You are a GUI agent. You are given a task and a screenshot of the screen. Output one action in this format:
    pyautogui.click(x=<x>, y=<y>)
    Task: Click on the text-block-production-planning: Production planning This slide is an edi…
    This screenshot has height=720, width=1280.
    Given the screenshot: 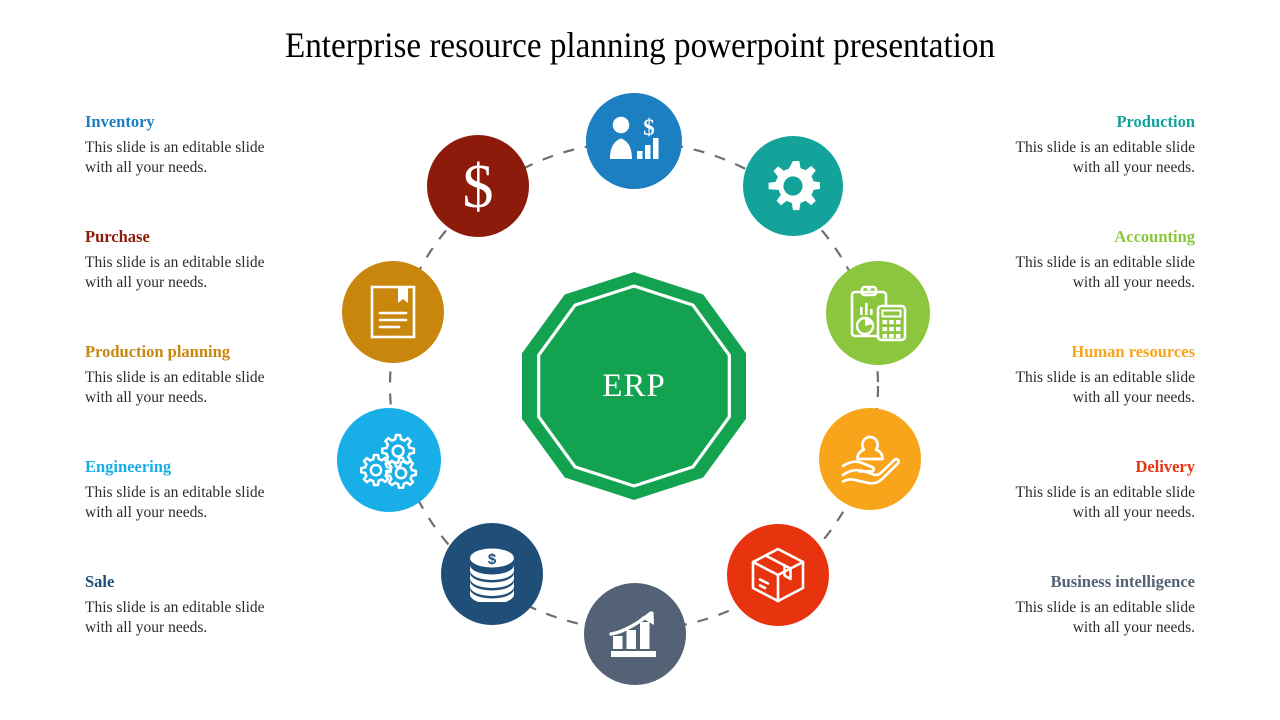 What is the action you would take?
    pyautogui.click(x=210, y=399)
    